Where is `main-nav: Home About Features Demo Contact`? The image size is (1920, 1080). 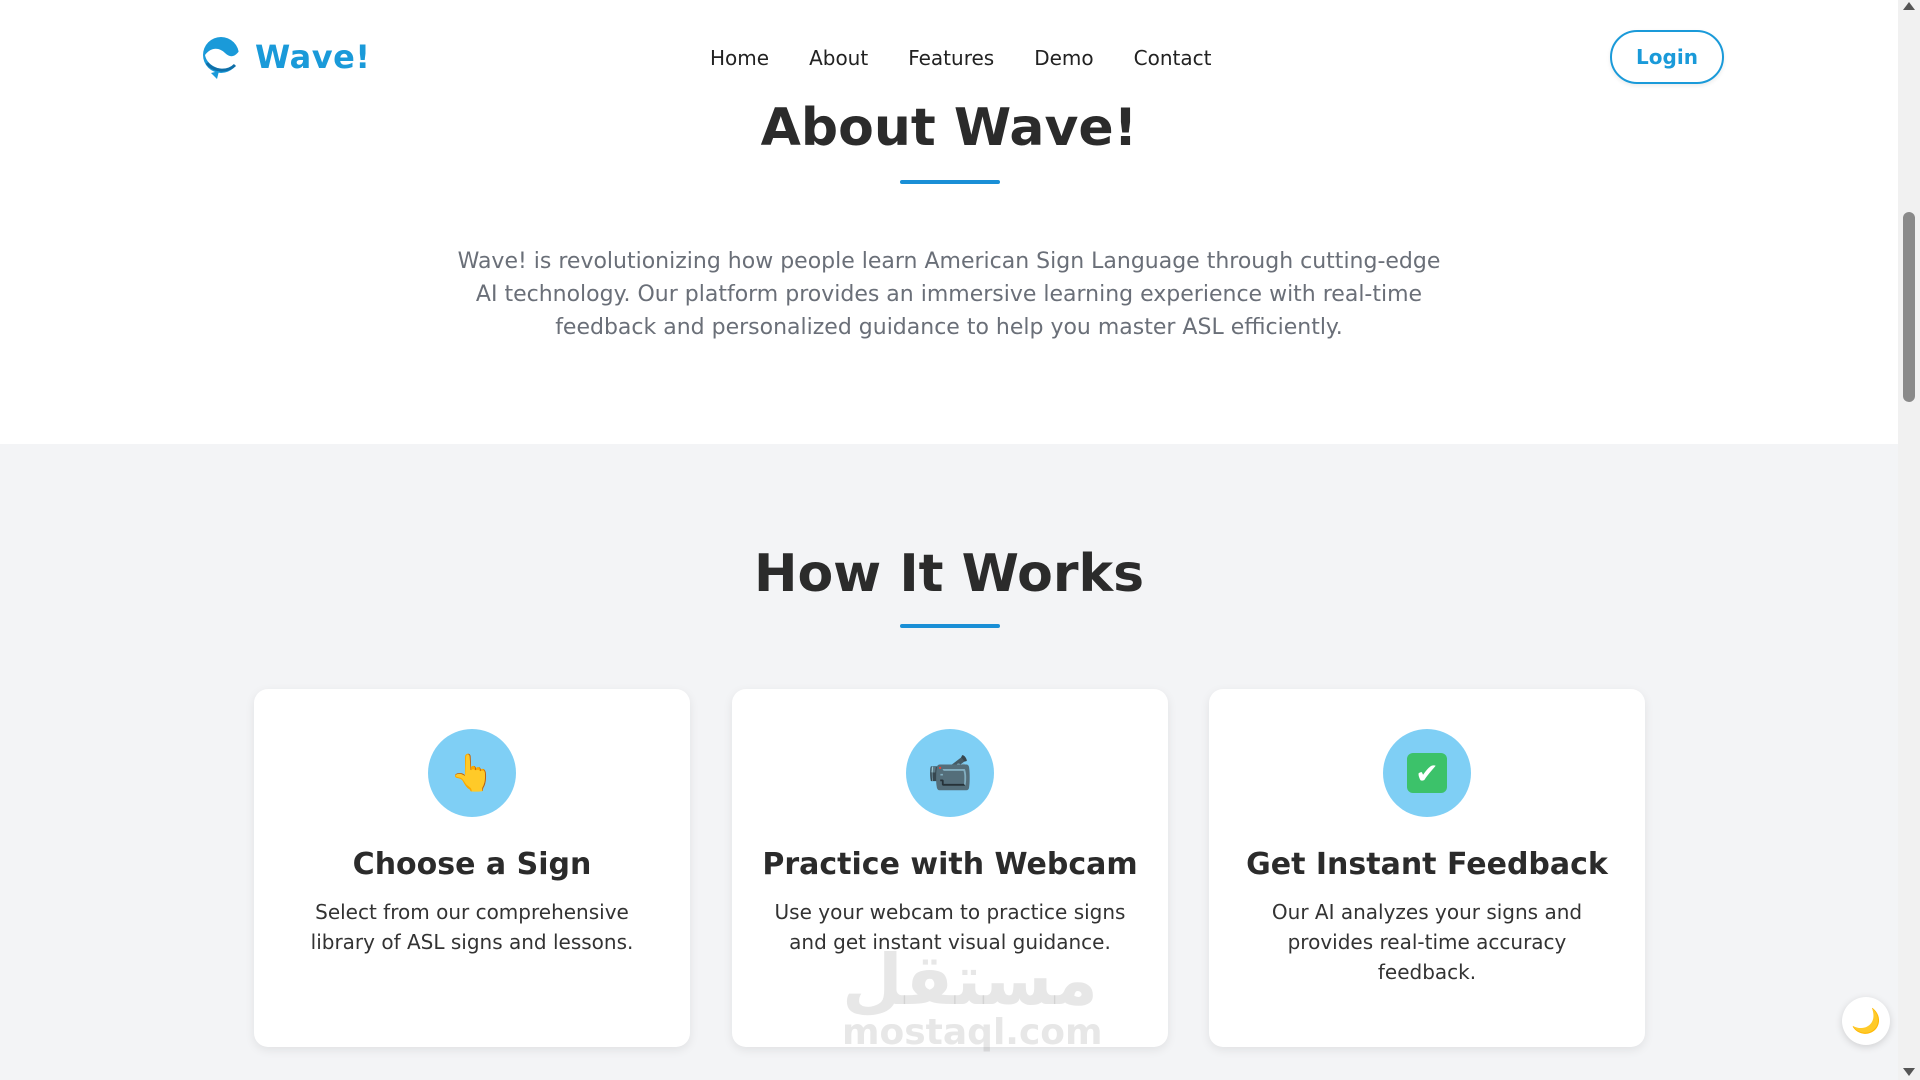
main-nav: Home About Features Demo Contact is located at coordinates (960, 58).